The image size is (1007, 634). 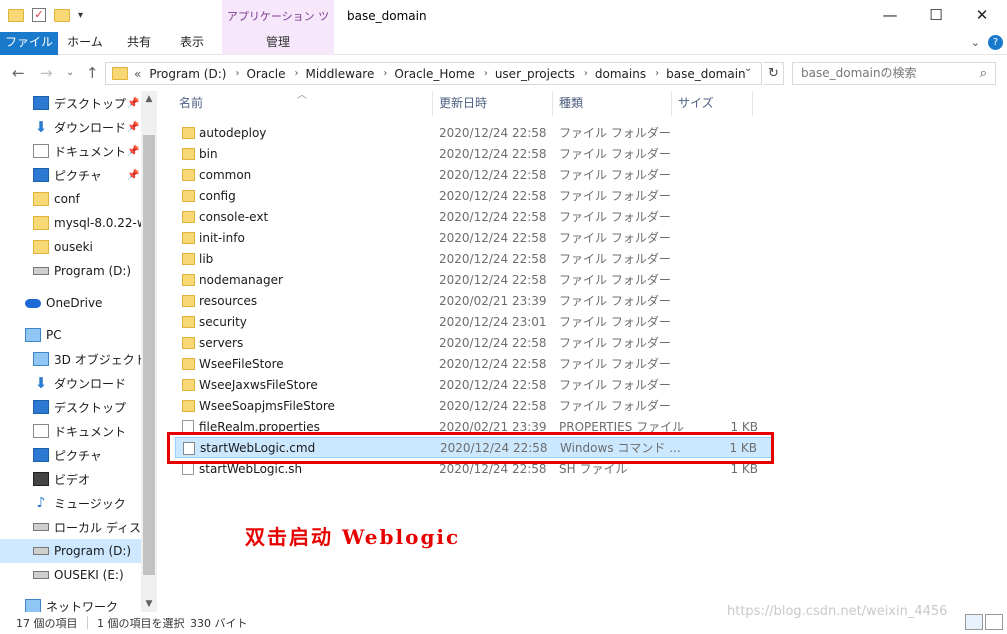 I want to click on sidebar-item-documents-pinned: ドキュメント 📌, so click(x=70, y=151).